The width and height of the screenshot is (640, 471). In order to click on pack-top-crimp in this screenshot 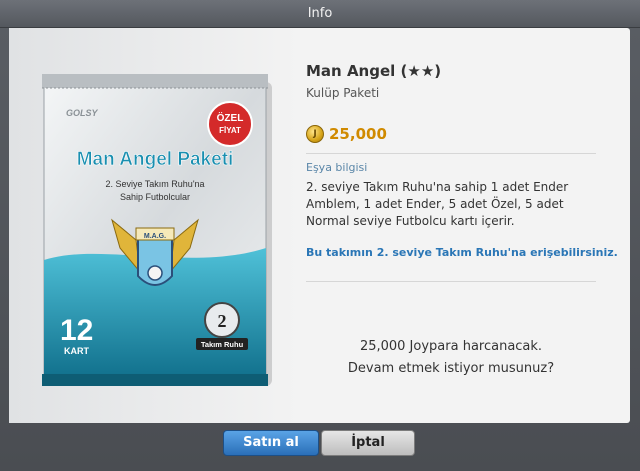, I will do `click(155, 81)`.